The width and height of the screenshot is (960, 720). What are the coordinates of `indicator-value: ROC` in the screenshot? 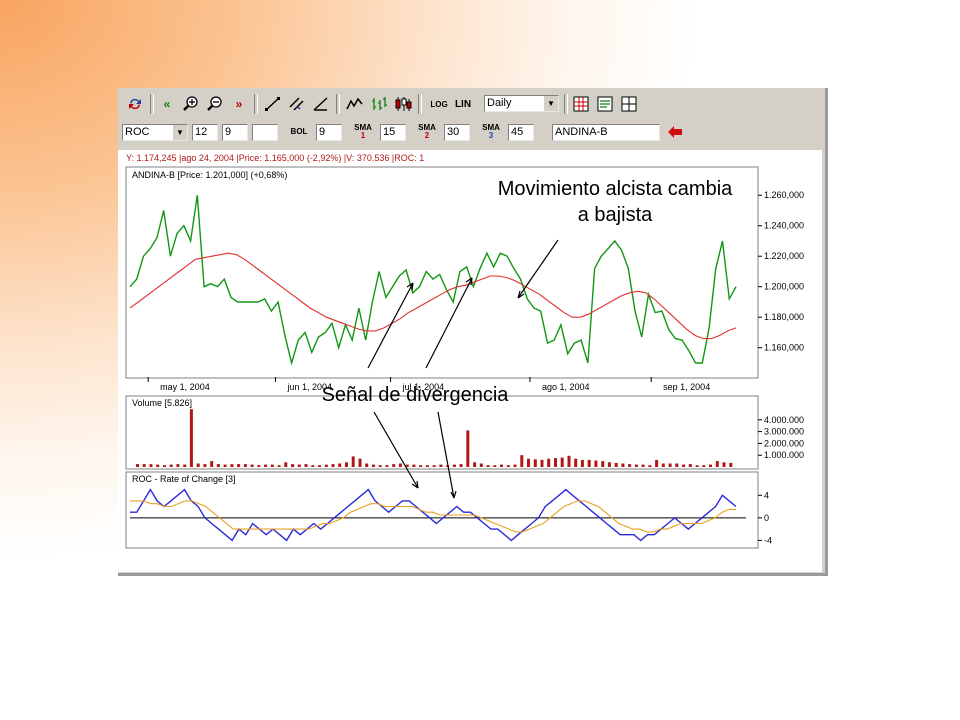 It's located at (137, 132).